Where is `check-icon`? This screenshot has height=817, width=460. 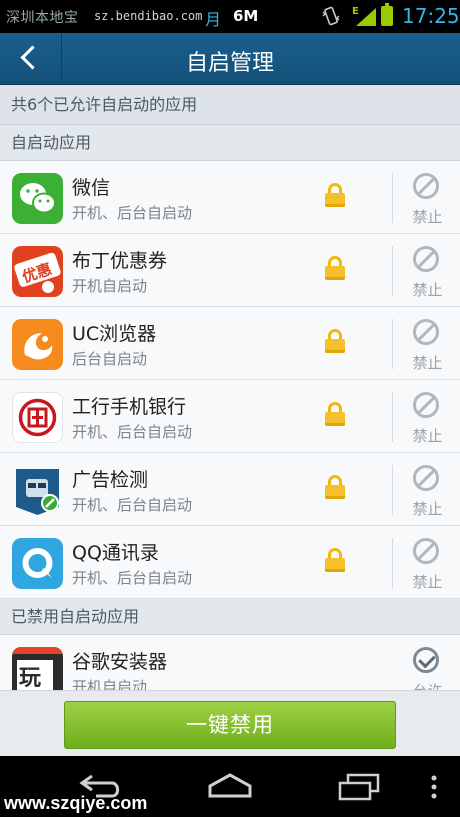
check-icon is located at coordinates (426, 660).